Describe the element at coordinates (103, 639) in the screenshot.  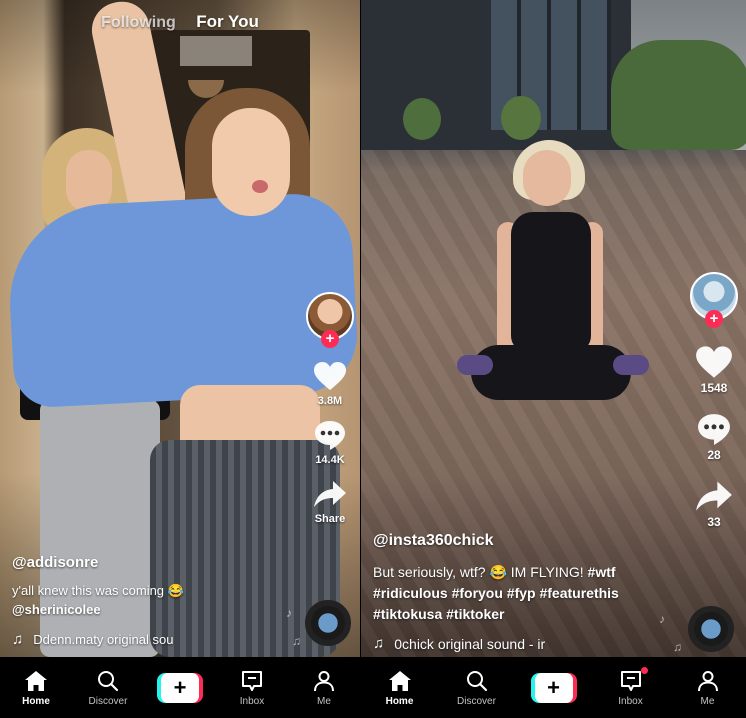
I see `sound-name: Ddenn.maty original sou` at that location.